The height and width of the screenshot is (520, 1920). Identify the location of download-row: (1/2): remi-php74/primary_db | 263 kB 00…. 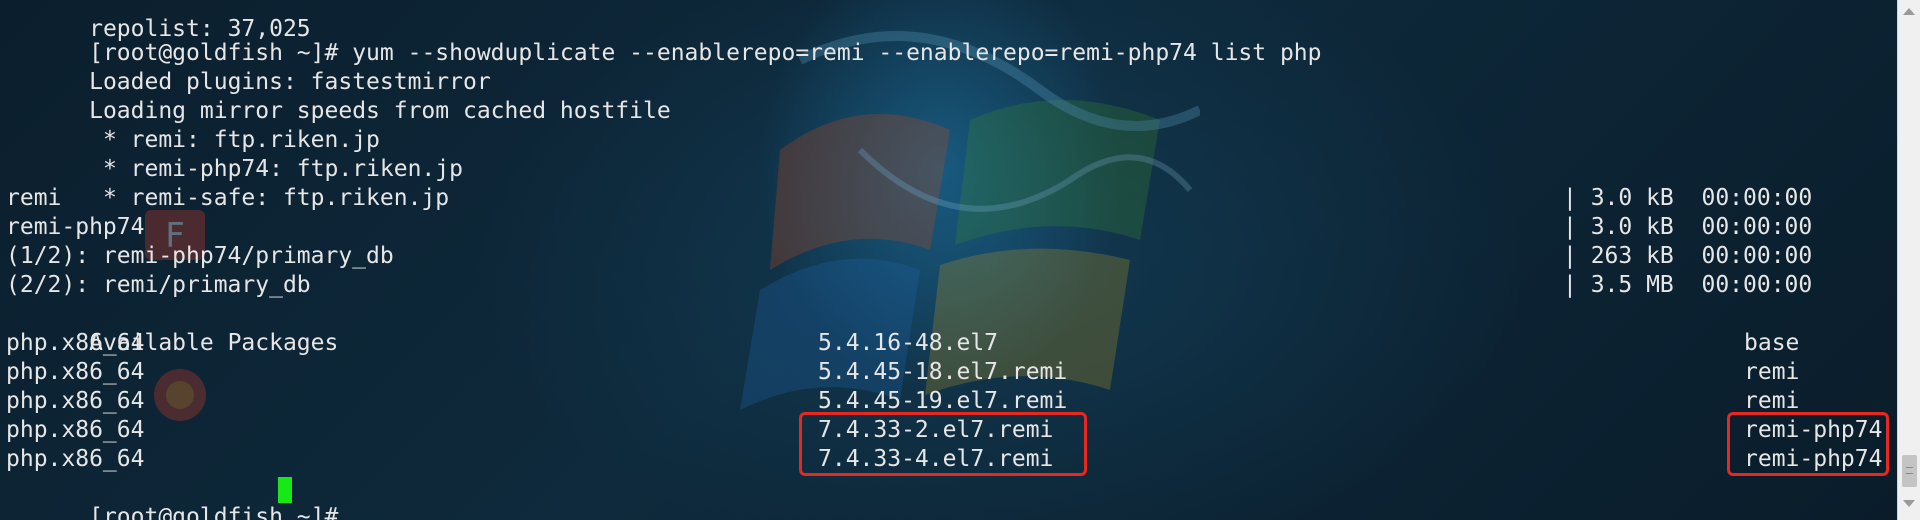
(956, 256).